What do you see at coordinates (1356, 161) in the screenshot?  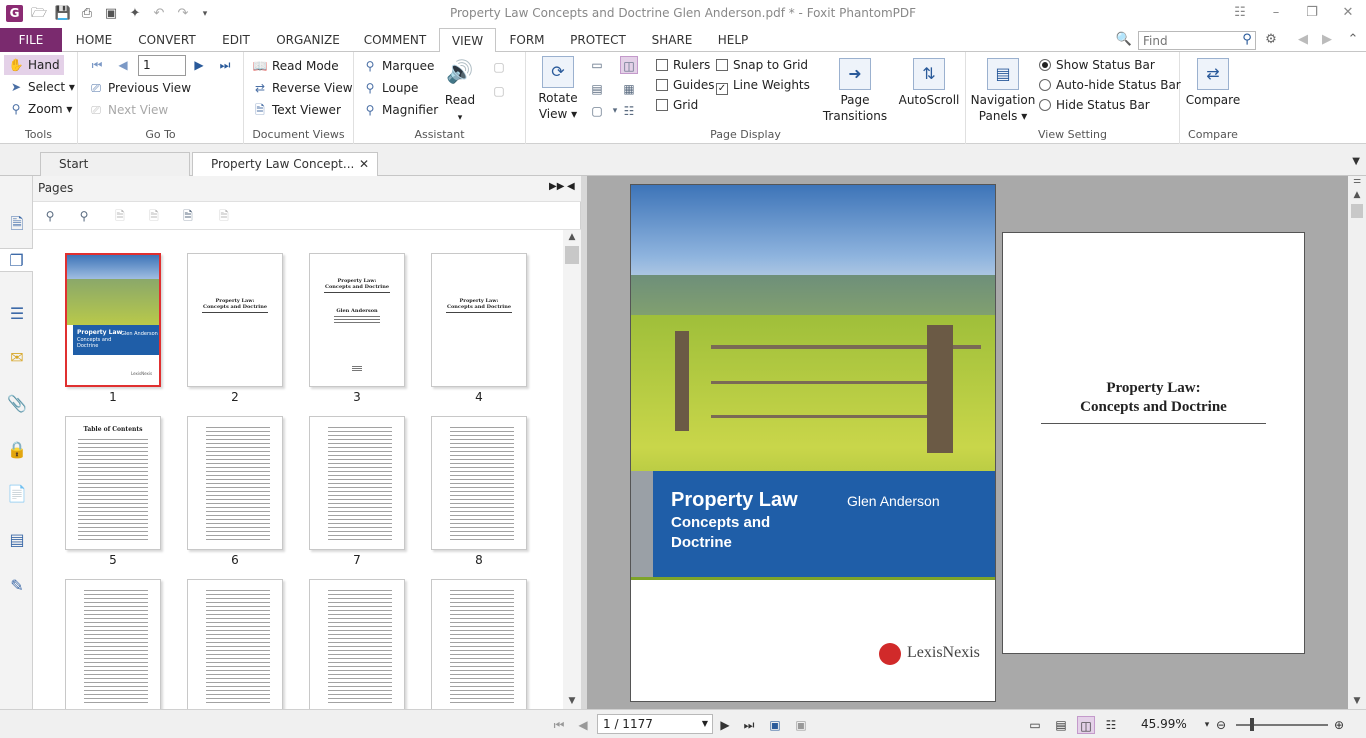 I see `tab-list-dropdown-icon: ▼` at bounding box center [1356, 161].